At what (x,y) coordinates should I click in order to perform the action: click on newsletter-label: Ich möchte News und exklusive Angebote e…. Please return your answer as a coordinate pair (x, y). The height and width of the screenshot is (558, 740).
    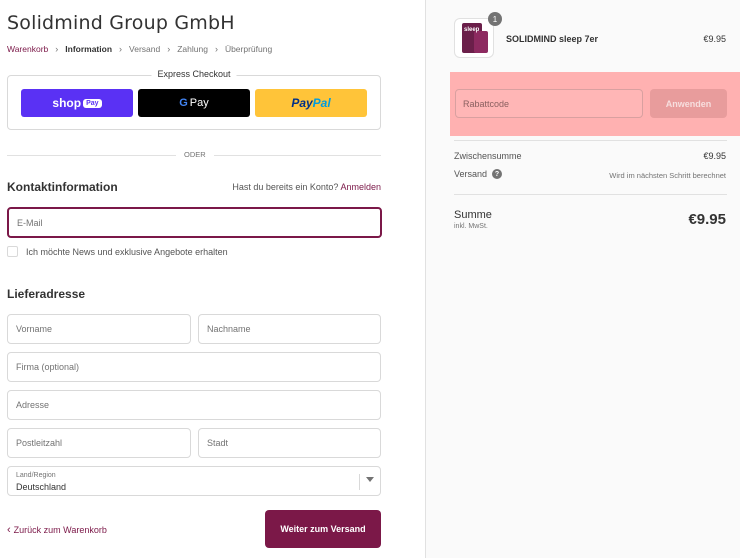
    Looking at the image, I should click on (127, 251).